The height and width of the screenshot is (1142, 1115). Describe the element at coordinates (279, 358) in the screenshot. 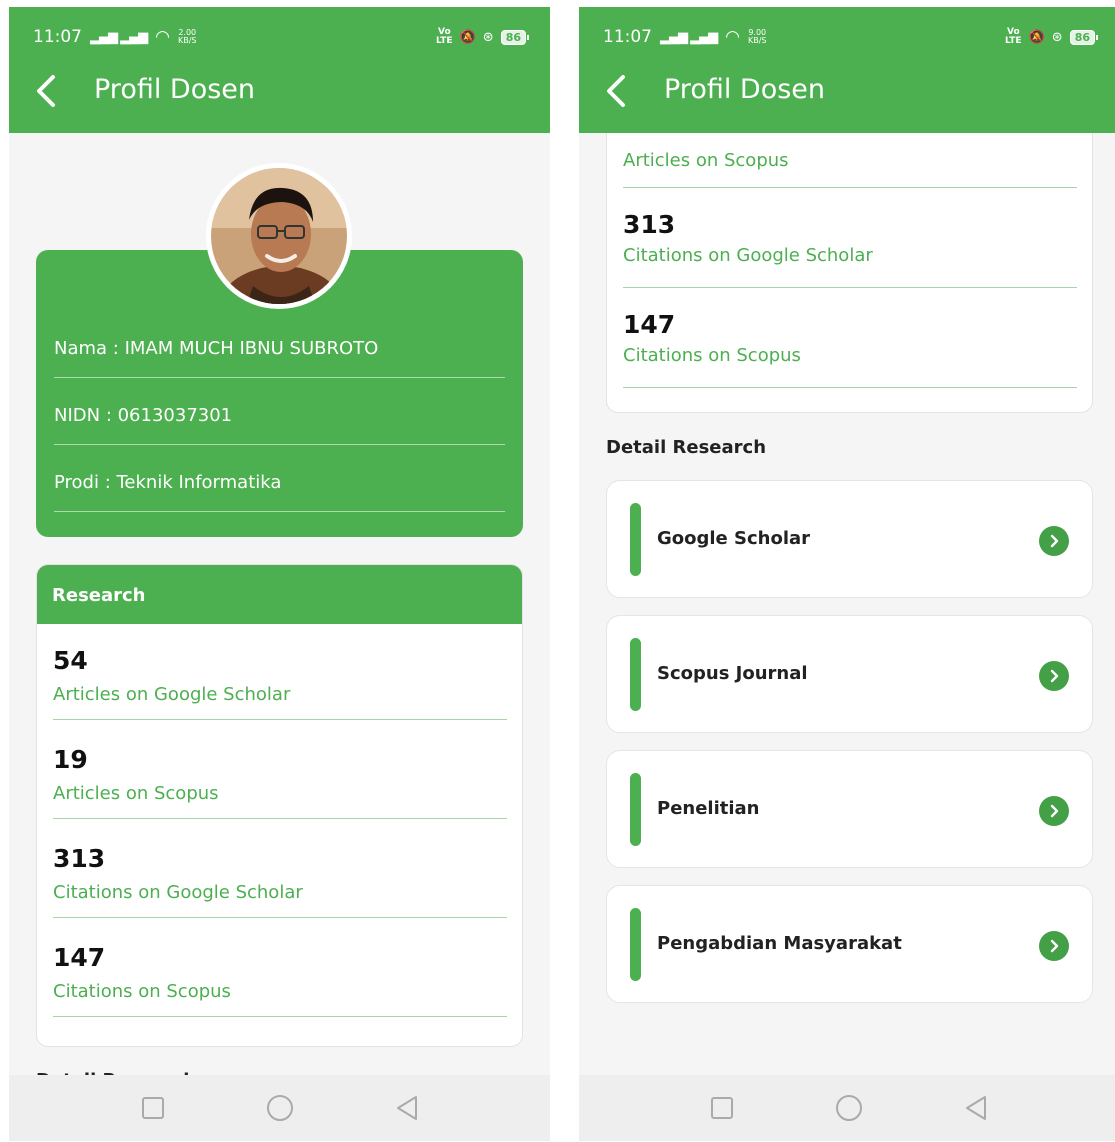

I see `profile-name: Nama : IMAM MUCH IBNU SUBROTO` at that location.